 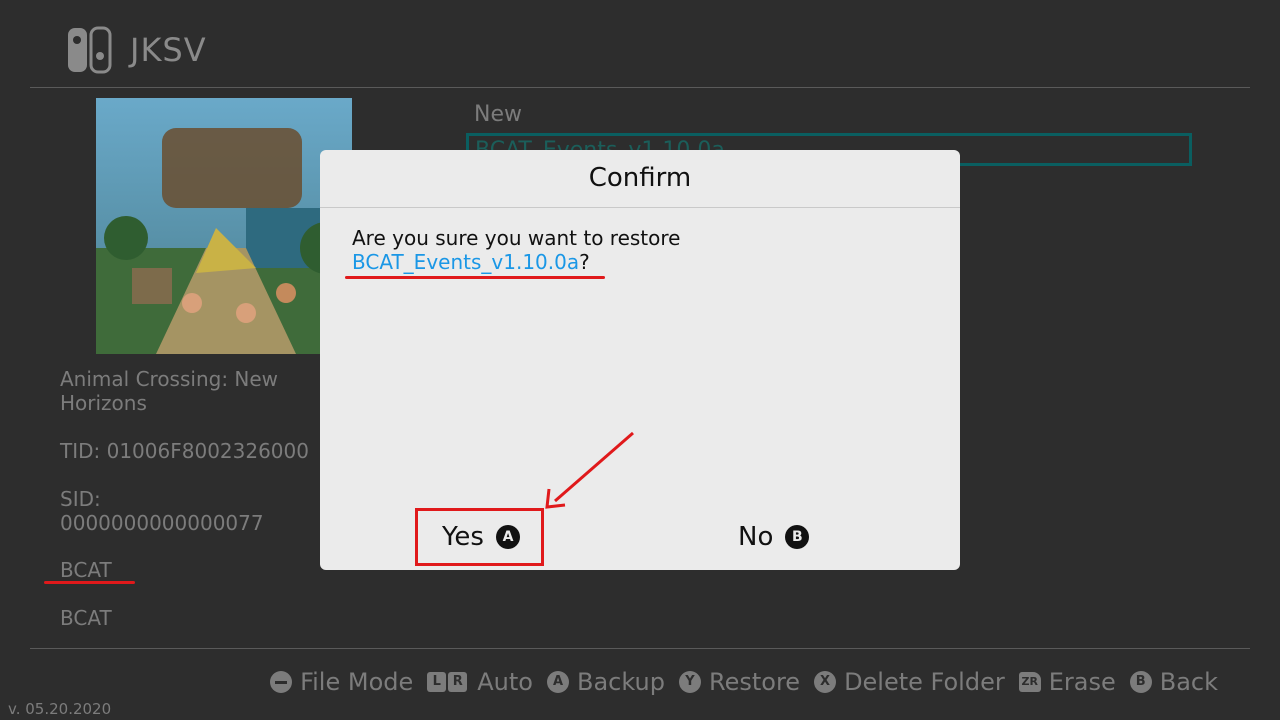 I want to click on hint-erase-label: Erase, so click(x=1082, y=682).